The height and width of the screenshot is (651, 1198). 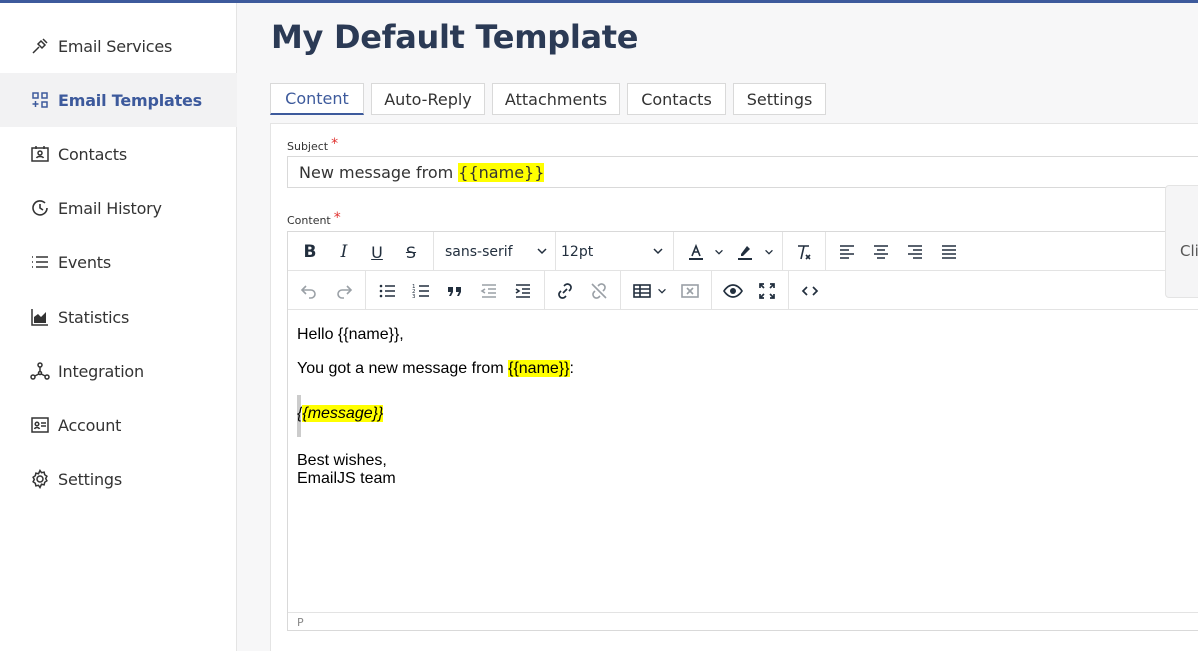 I want to click on clear-formatting-icon, so click(x=804, y=252).